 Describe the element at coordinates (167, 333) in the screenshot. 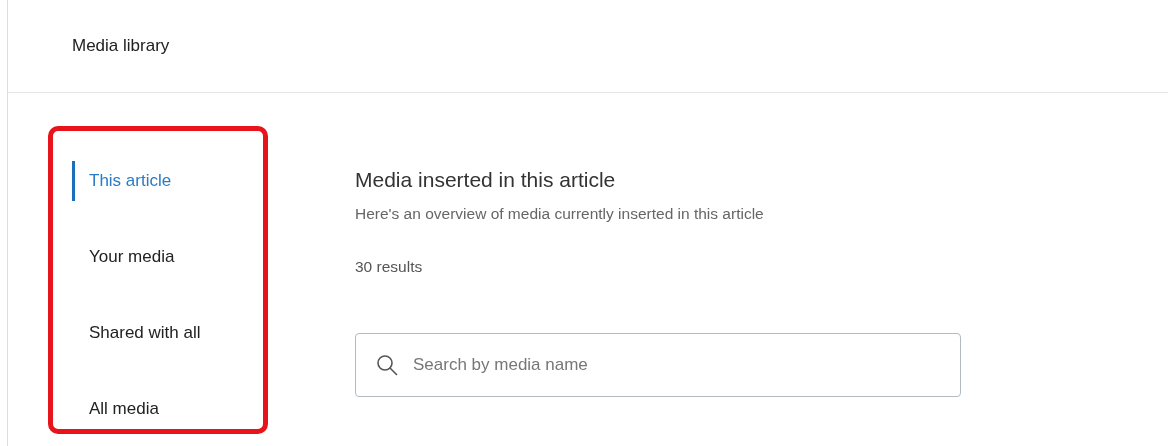

I see `nav-item: Shared with all` at that location.